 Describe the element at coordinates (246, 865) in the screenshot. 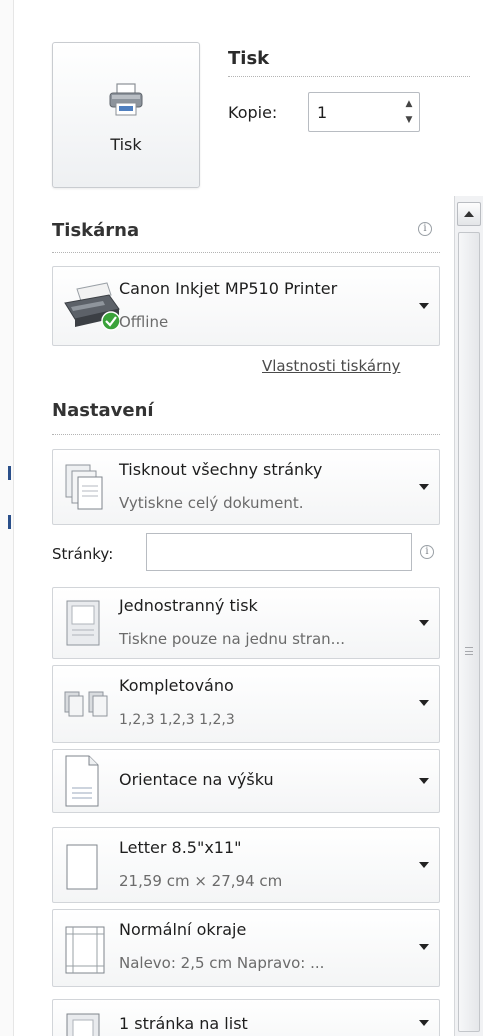

I see `paper-size-dropdown: Letter 8.5"x11" 21,59 cm × 27,94 cm` at that location.